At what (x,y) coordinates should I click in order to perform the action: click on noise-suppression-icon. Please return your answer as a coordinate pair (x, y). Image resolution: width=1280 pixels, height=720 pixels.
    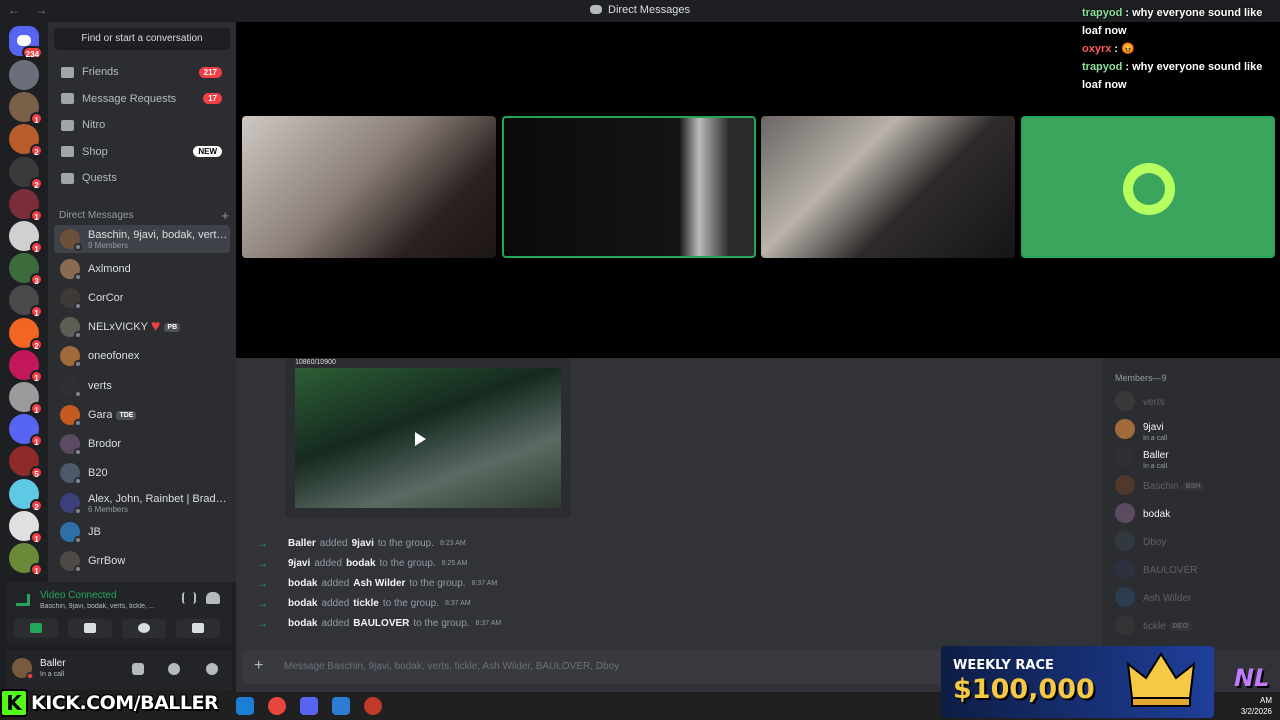
    Looking at the image, I should click on (189, 598).